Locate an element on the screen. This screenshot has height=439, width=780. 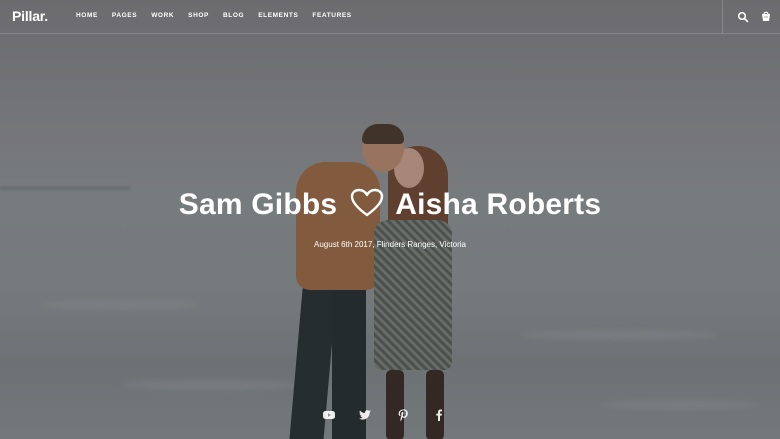
pinterest-icon is located at coordinates (403, 415).